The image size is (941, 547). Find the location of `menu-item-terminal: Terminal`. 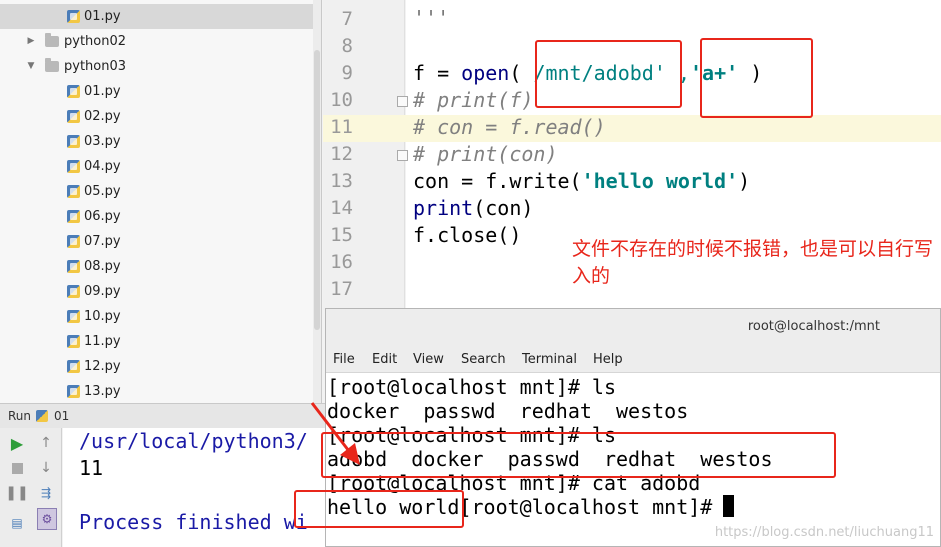

menu-item-terminal: Terminal is located at coordinates (549, 359).